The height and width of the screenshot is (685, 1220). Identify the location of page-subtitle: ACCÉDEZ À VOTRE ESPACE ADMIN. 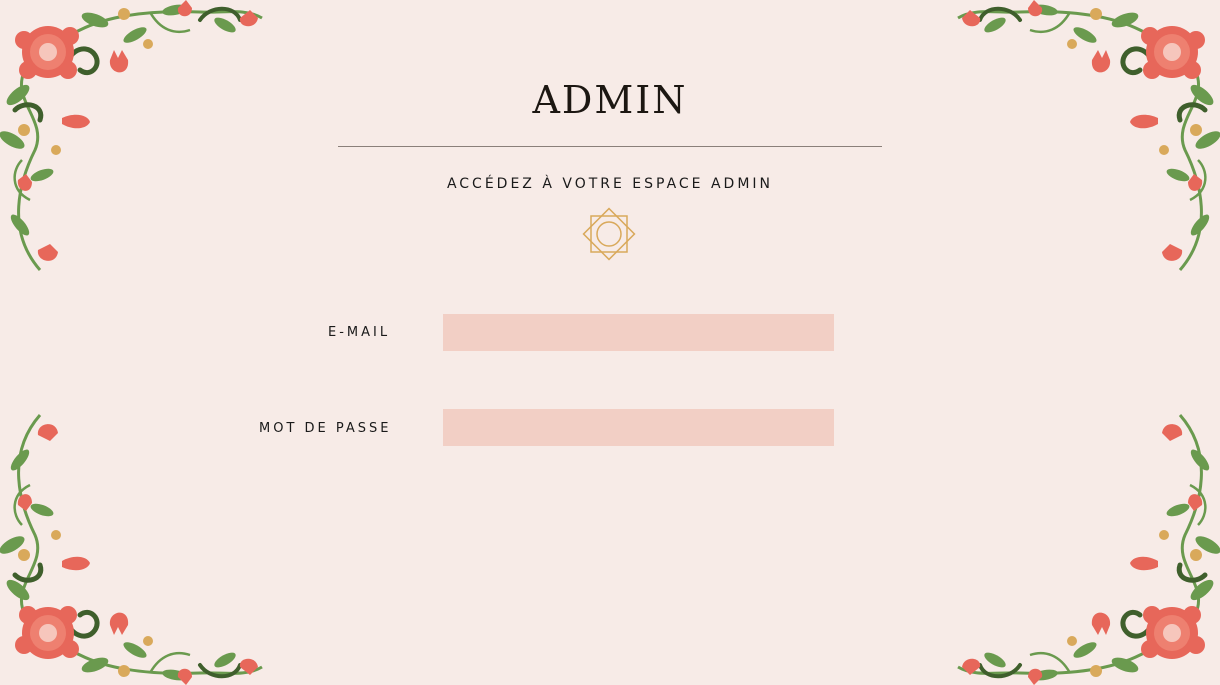
(610, 184).